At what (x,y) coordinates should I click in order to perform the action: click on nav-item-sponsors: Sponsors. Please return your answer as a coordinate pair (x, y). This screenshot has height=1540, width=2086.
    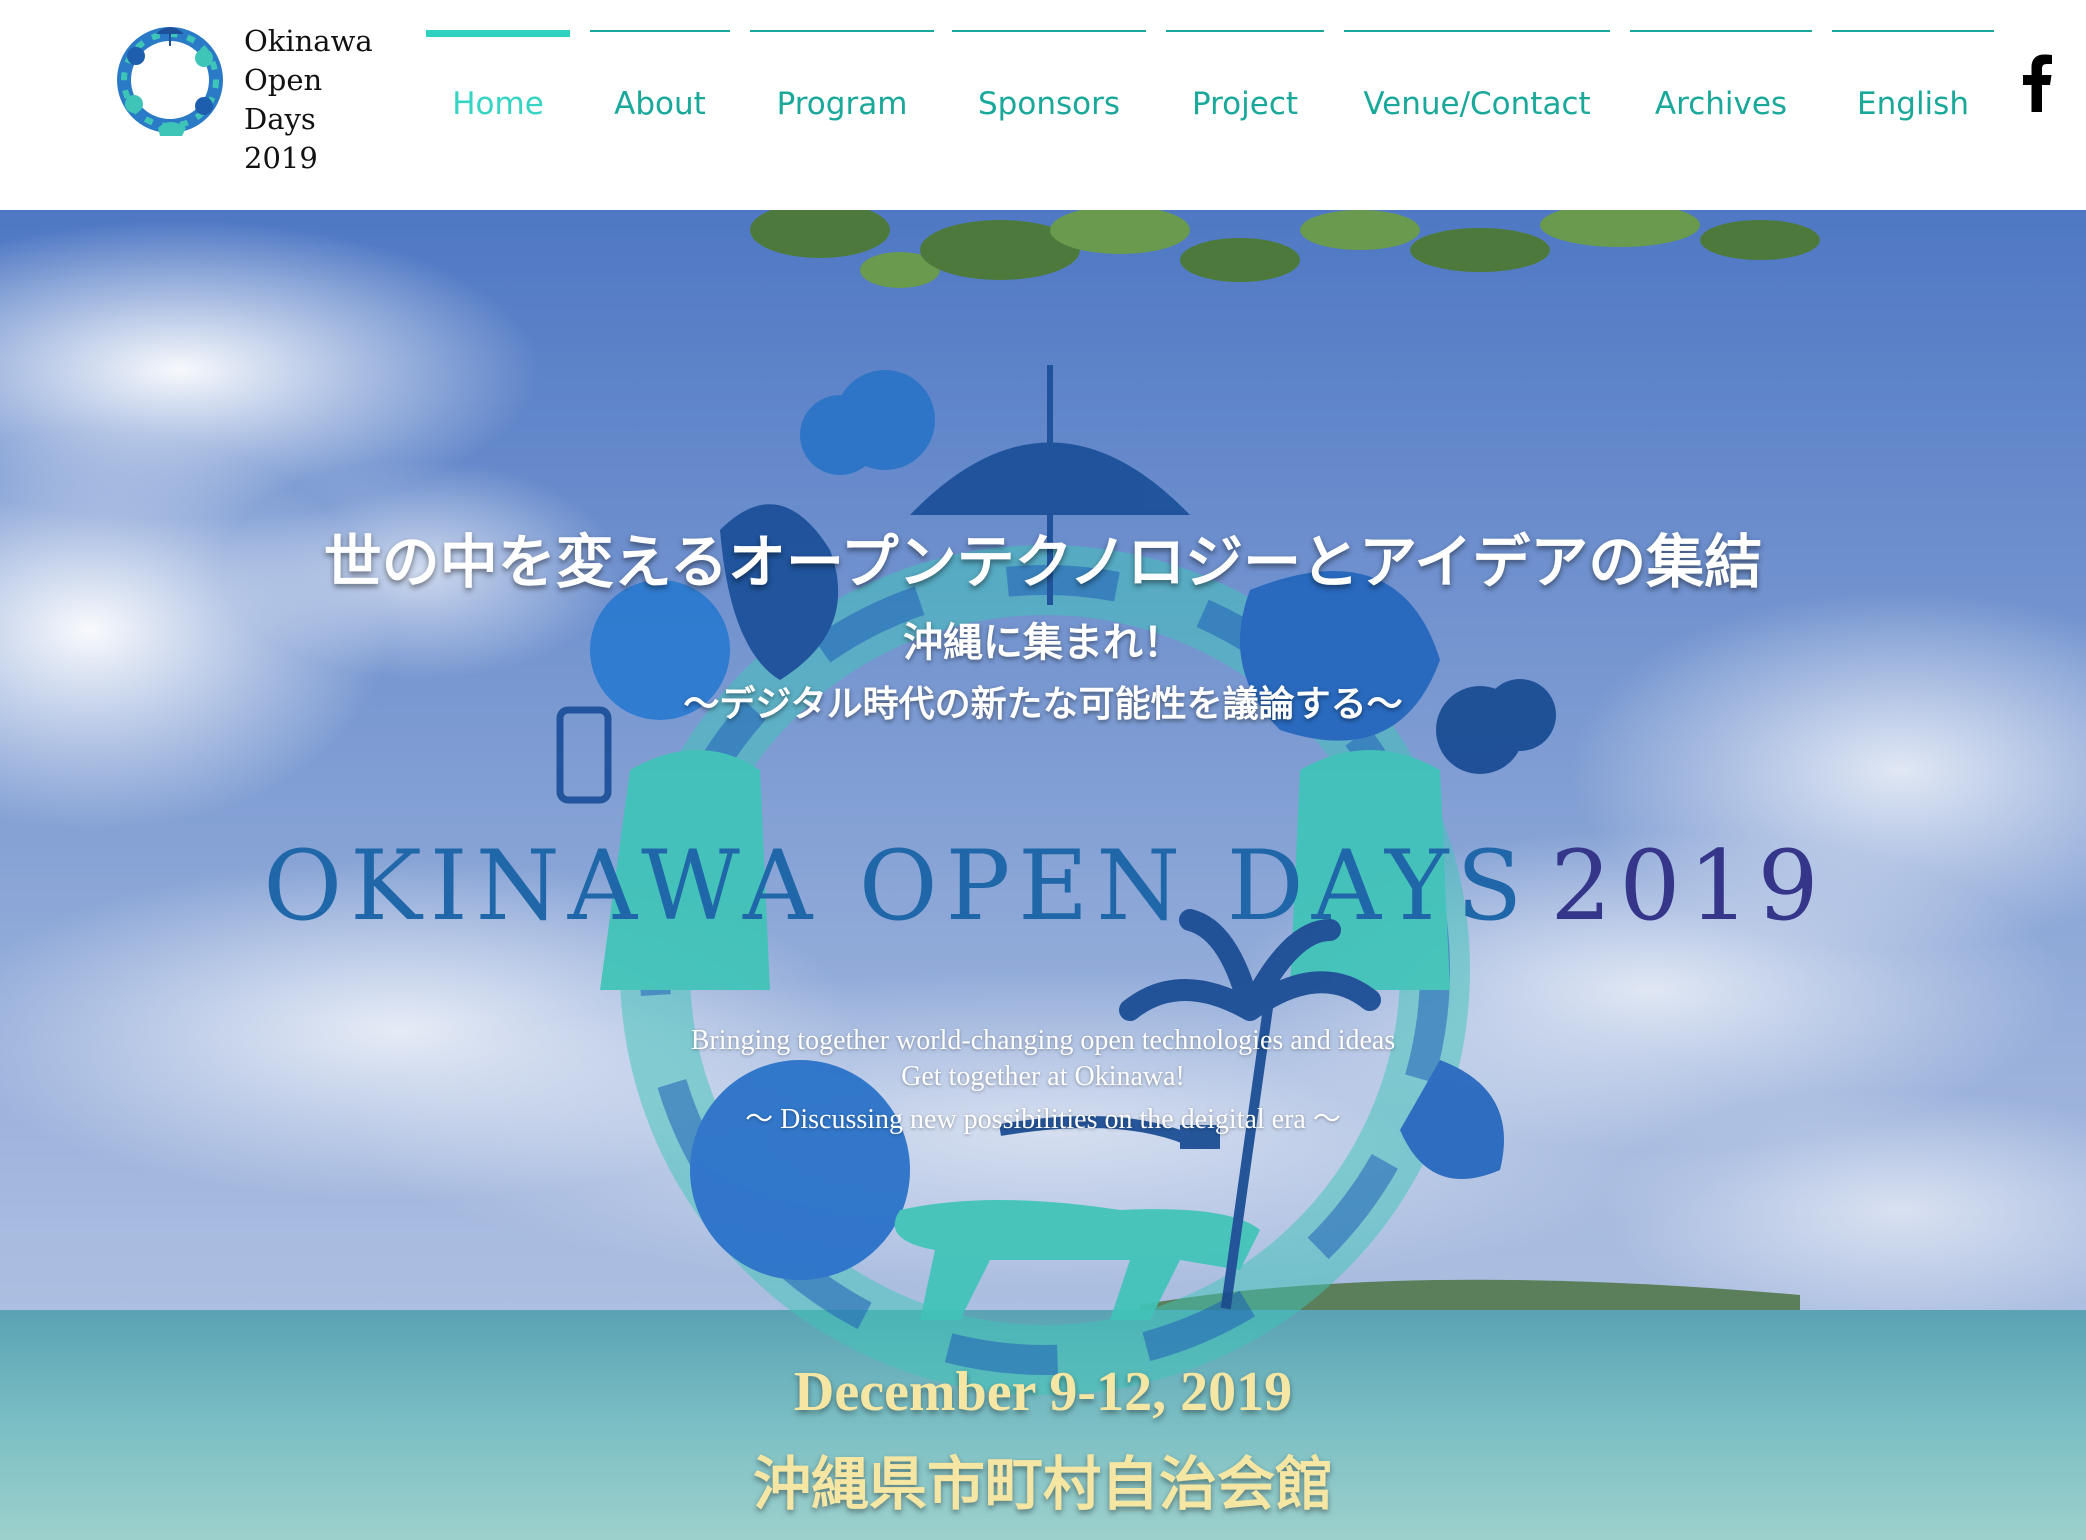
    Looking at the image, I should click on (1049, 85).